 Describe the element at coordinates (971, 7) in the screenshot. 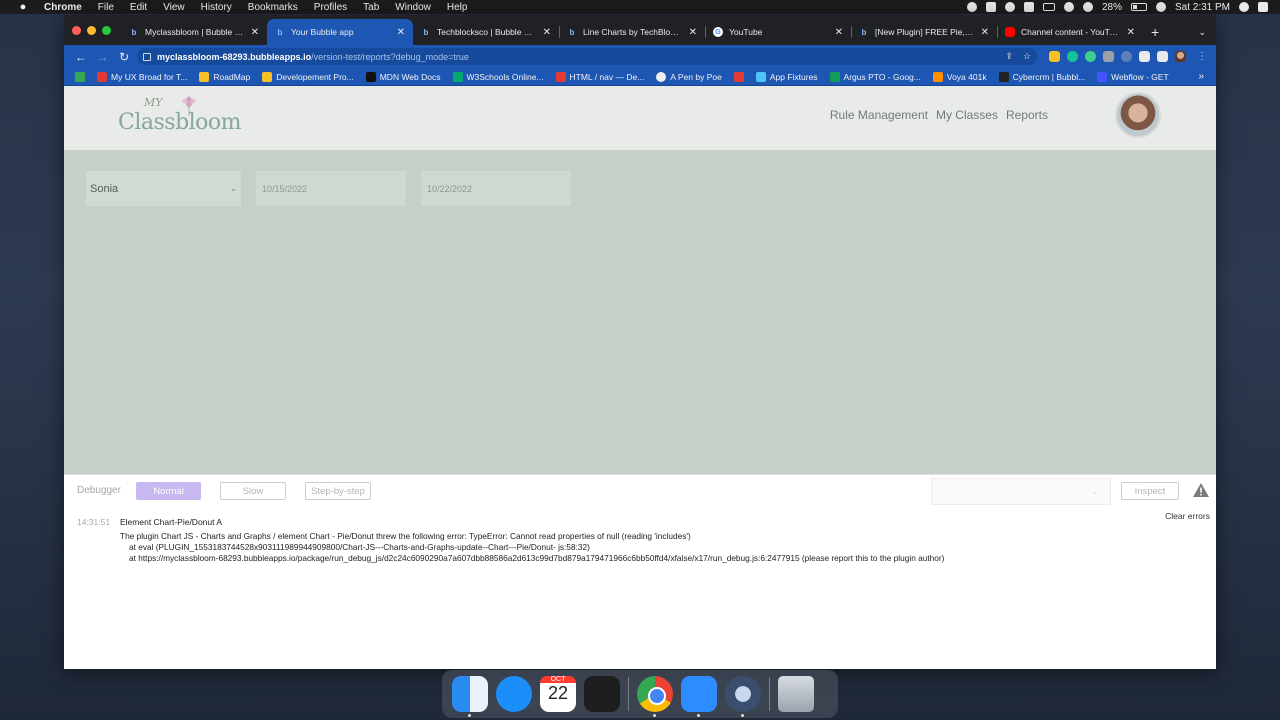

I see `record-icon` at that location.